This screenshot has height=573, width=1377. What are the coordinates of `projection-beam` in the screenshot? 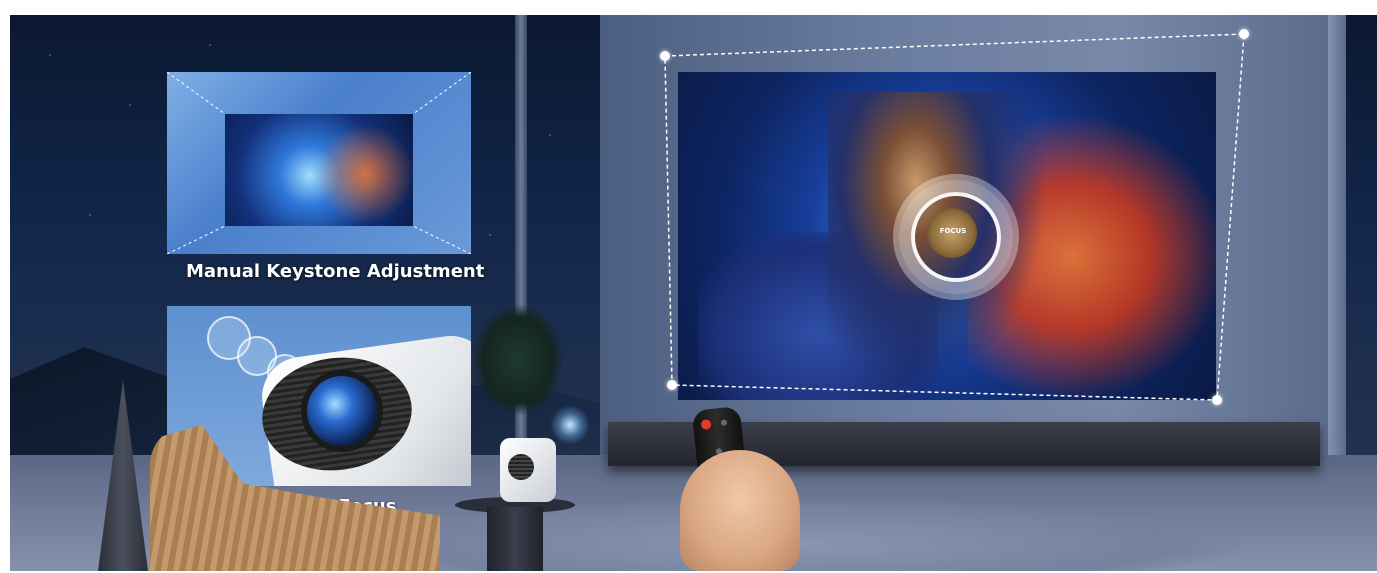 It's located at (570, 425).